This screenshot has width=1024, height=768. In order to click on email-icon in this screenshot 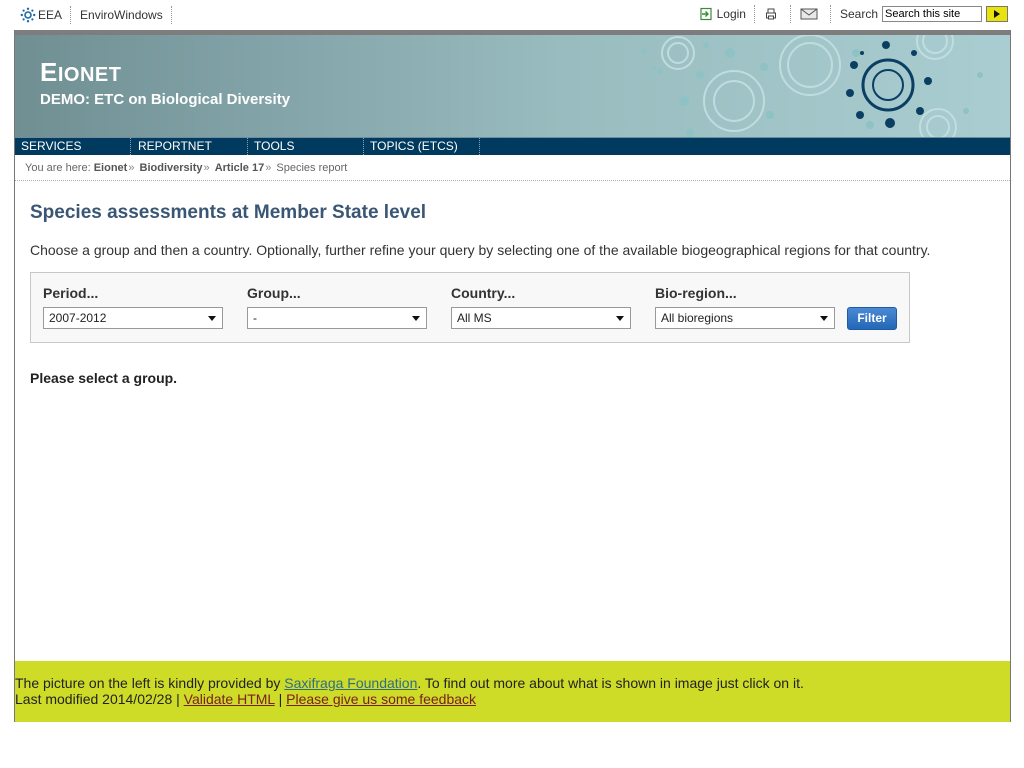, I will do `click(809, 14)`.